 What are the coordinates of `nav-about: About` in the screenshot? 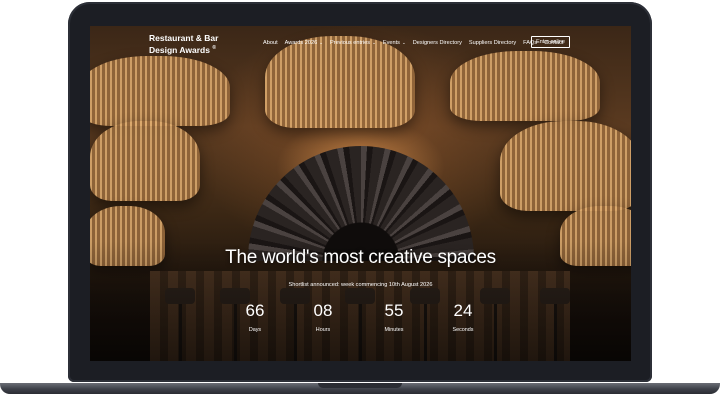 It's located at (270, 43).